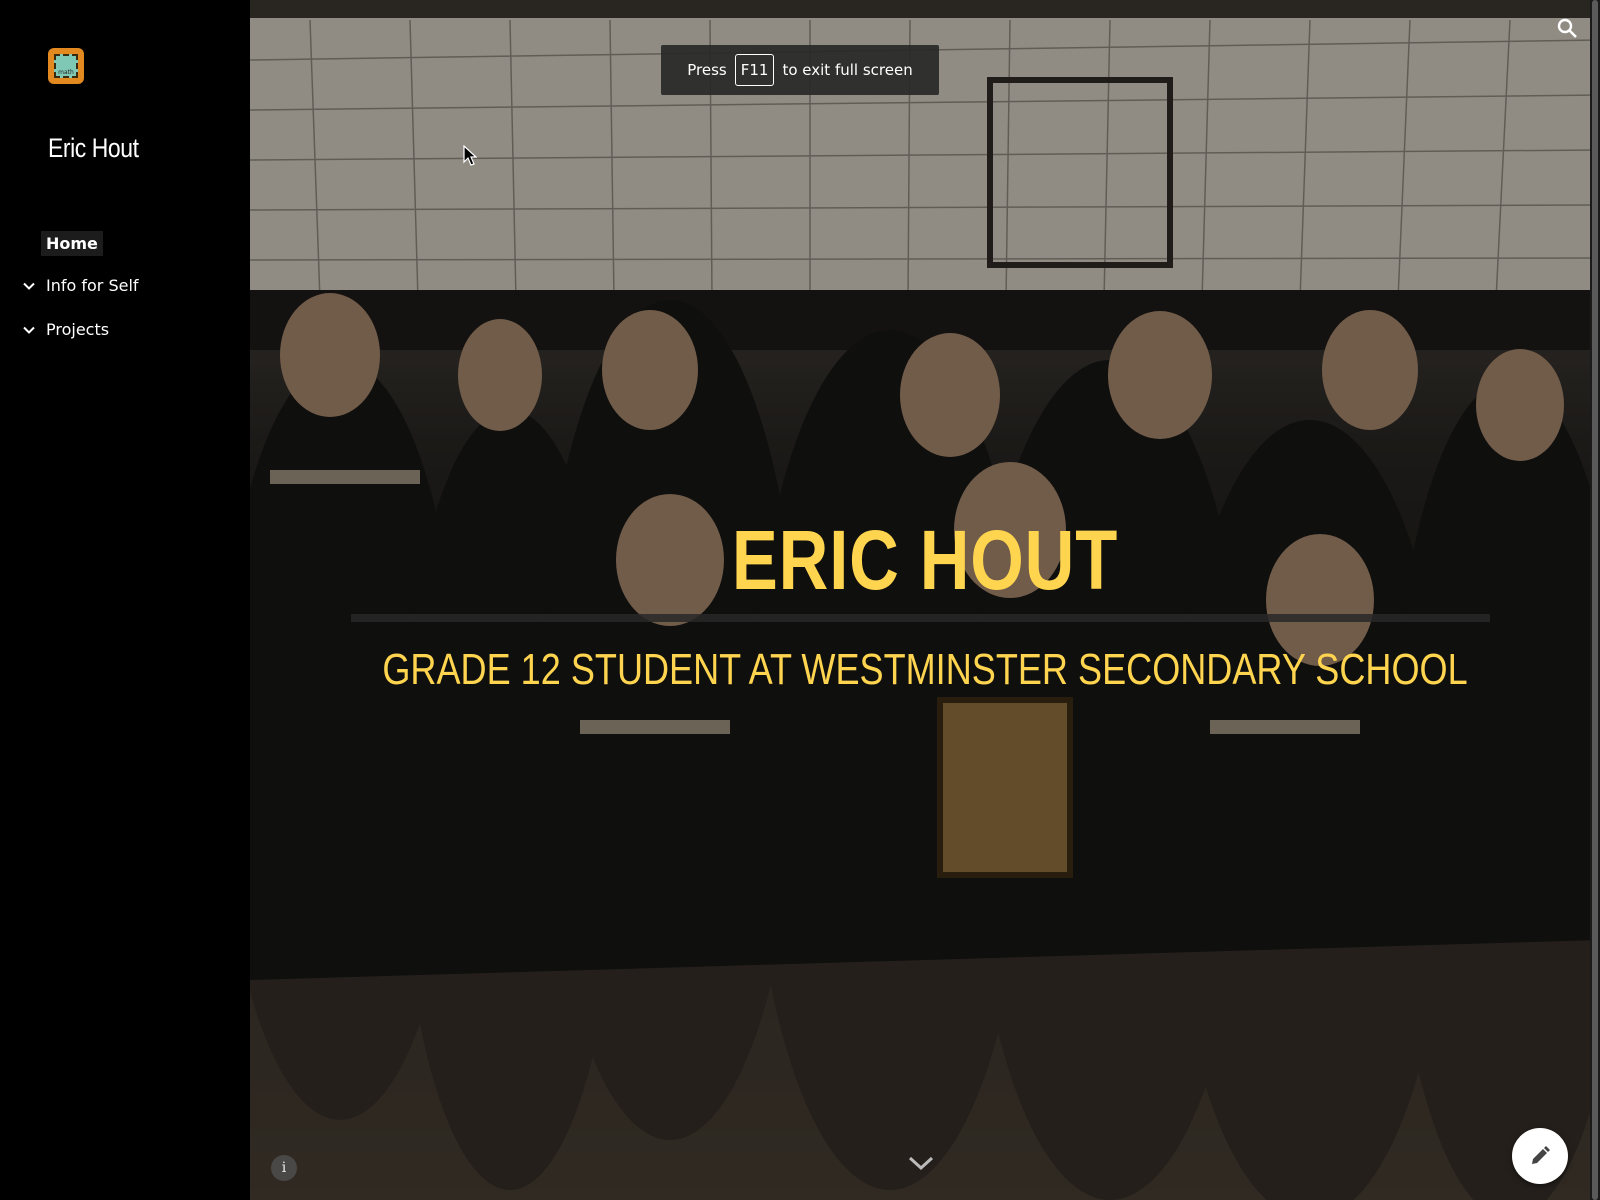 This screenshot has width=1600, height=1200. Describe the element at coordinates (1595, 600) in the screenshot. I see `scrollbar-thumb` at that location.